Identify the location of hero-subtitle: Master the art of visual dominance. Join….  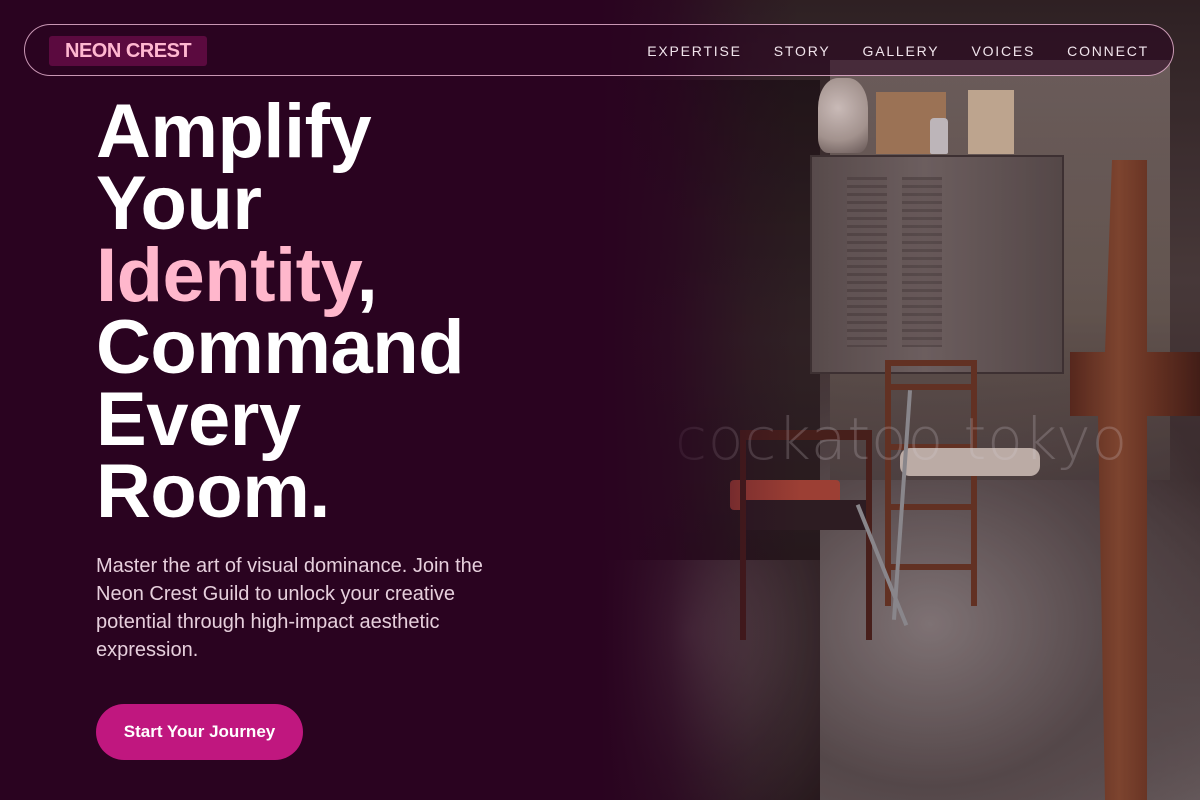
(289, 608).